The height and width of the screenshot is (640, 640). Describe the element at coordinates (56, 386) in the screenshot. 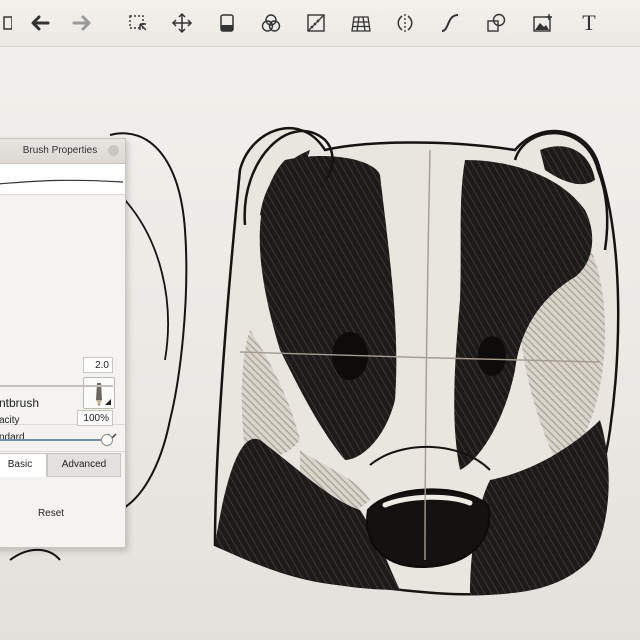

I see `size-slider-track` at that location.